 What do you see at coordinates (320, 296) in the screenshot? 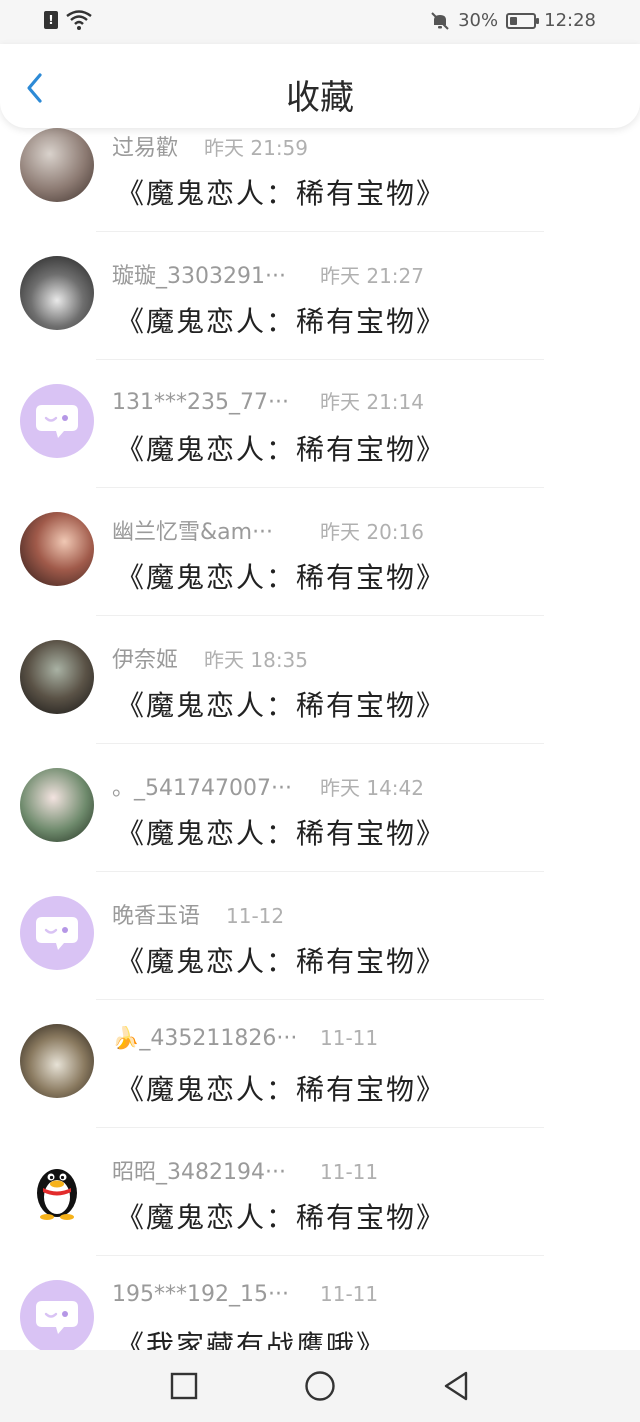
I see `list-item: 璇璇_3303291··· 昨天 21:27 《魔鬼恋人：稀有宝物》` at bounding box center [320, 296].